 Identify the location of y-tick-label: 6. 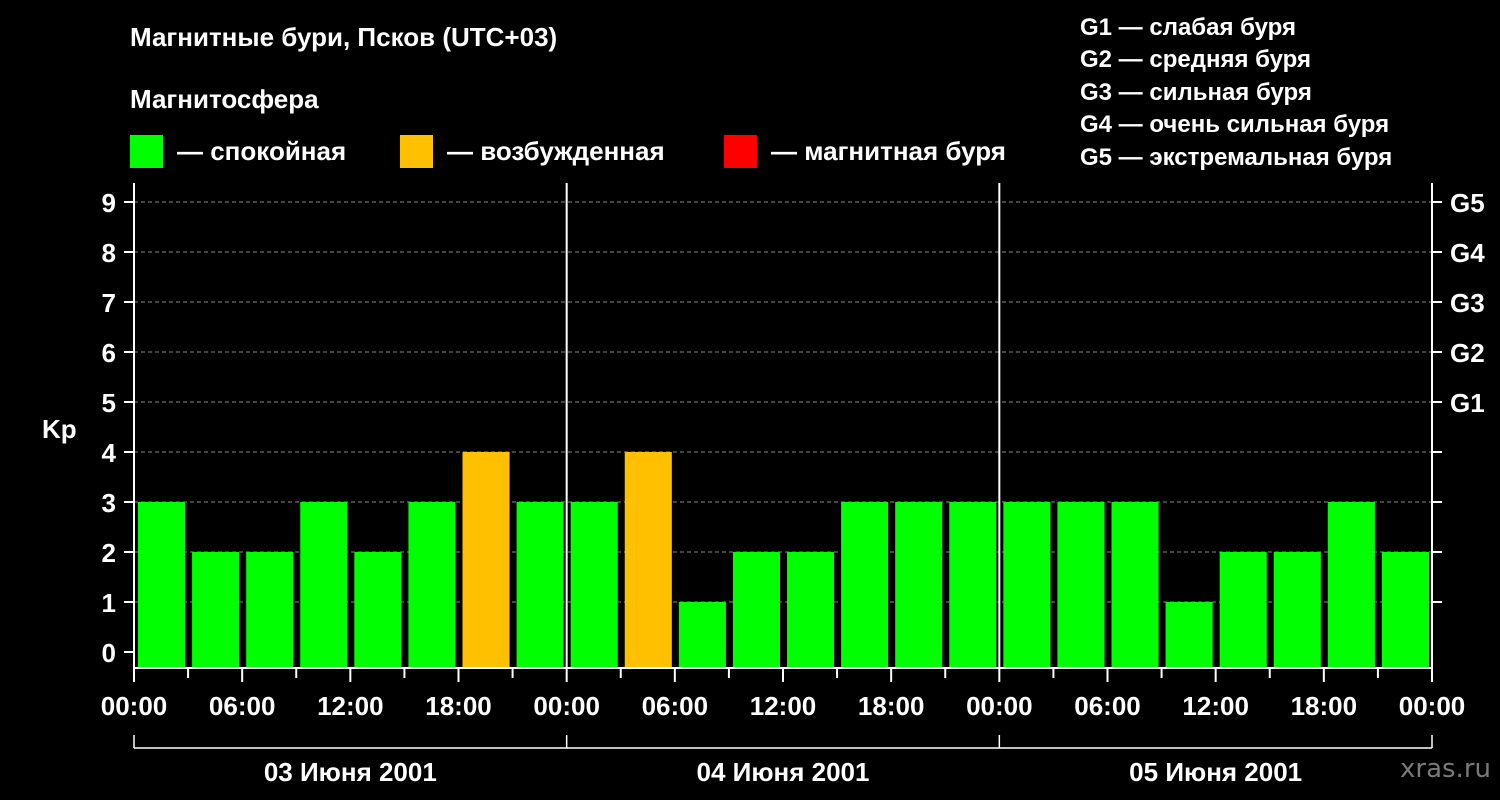
(109, 353).